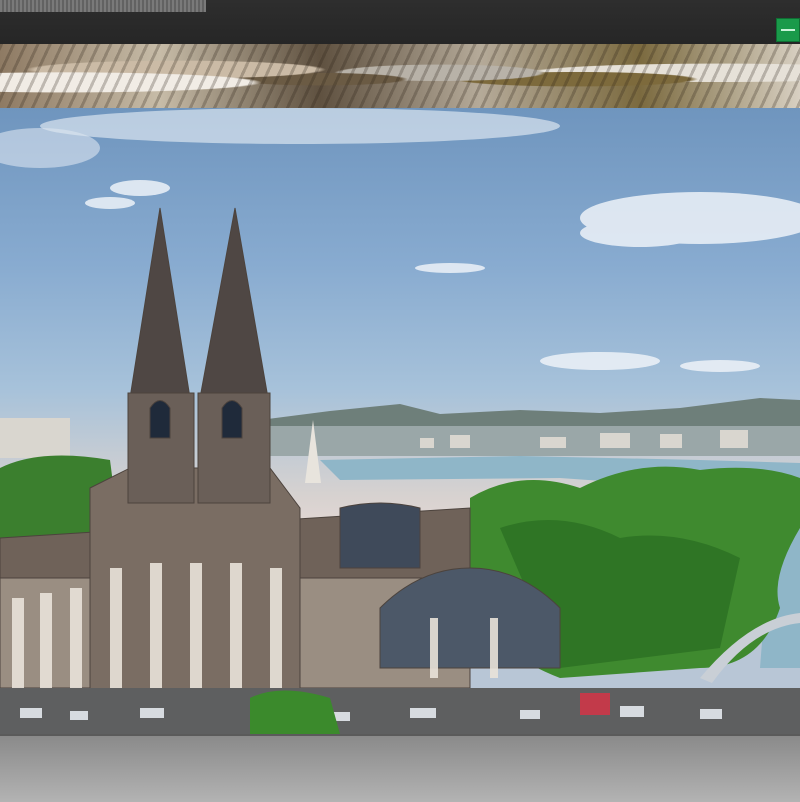 The height and width of the screenshot is (802, 800). What do you see at coordinates (788, 30) in the screenshot?
I see `minimize-button` at bounding box center [788, 30].